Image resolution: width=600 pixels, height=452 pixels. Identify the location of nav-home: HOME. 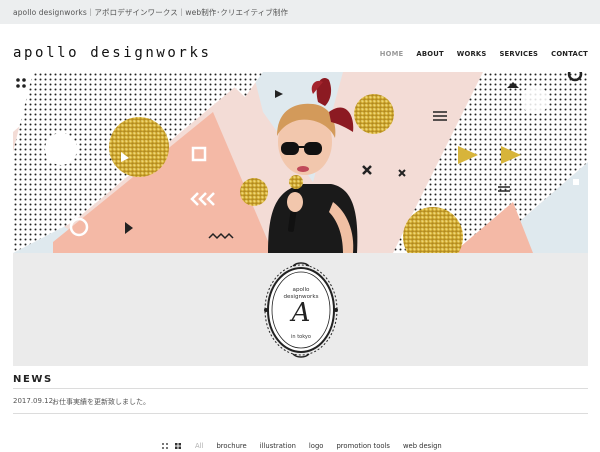
(392, 54).